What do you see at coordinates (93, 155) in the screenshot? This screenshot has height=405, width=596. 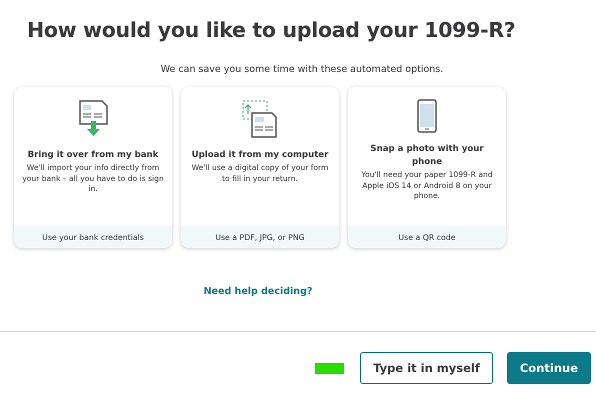 I see `option-title: Bring it over from my bank` at bounding box center [93, 155].